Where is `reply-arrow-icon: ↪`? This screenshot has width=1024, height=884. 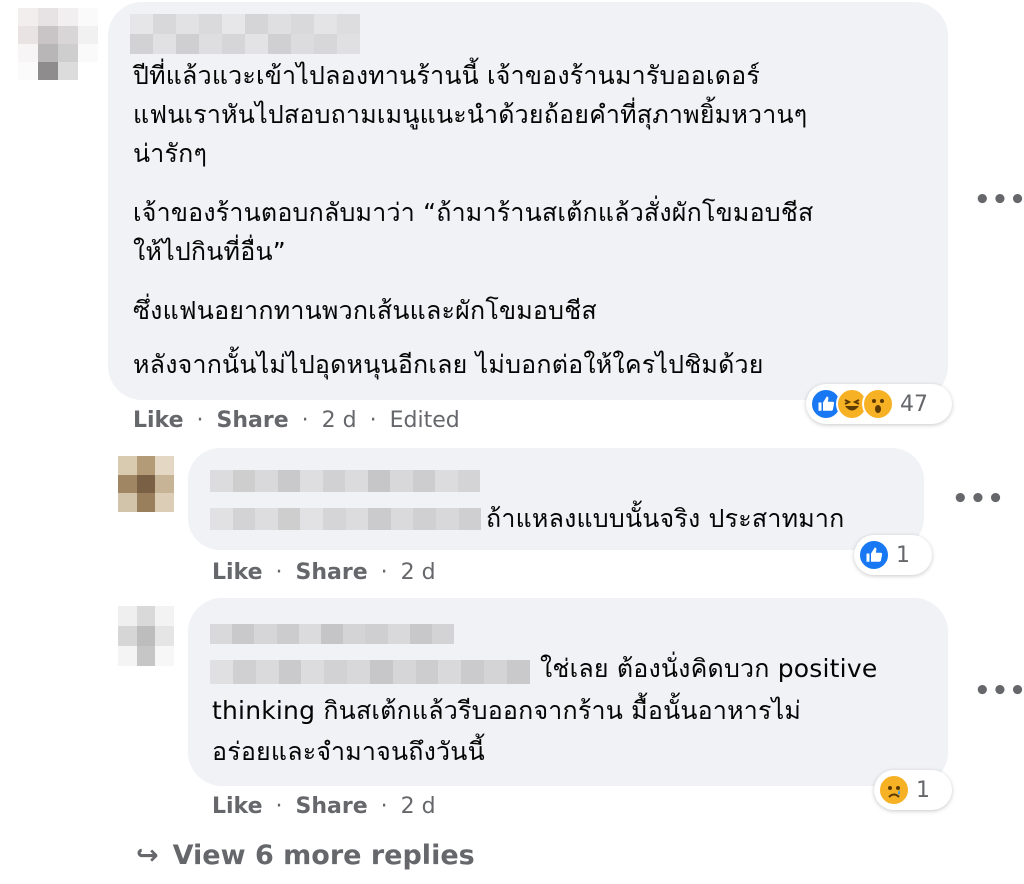 reply-arrow-icon: ↪ is located at coordinates (147, 855).